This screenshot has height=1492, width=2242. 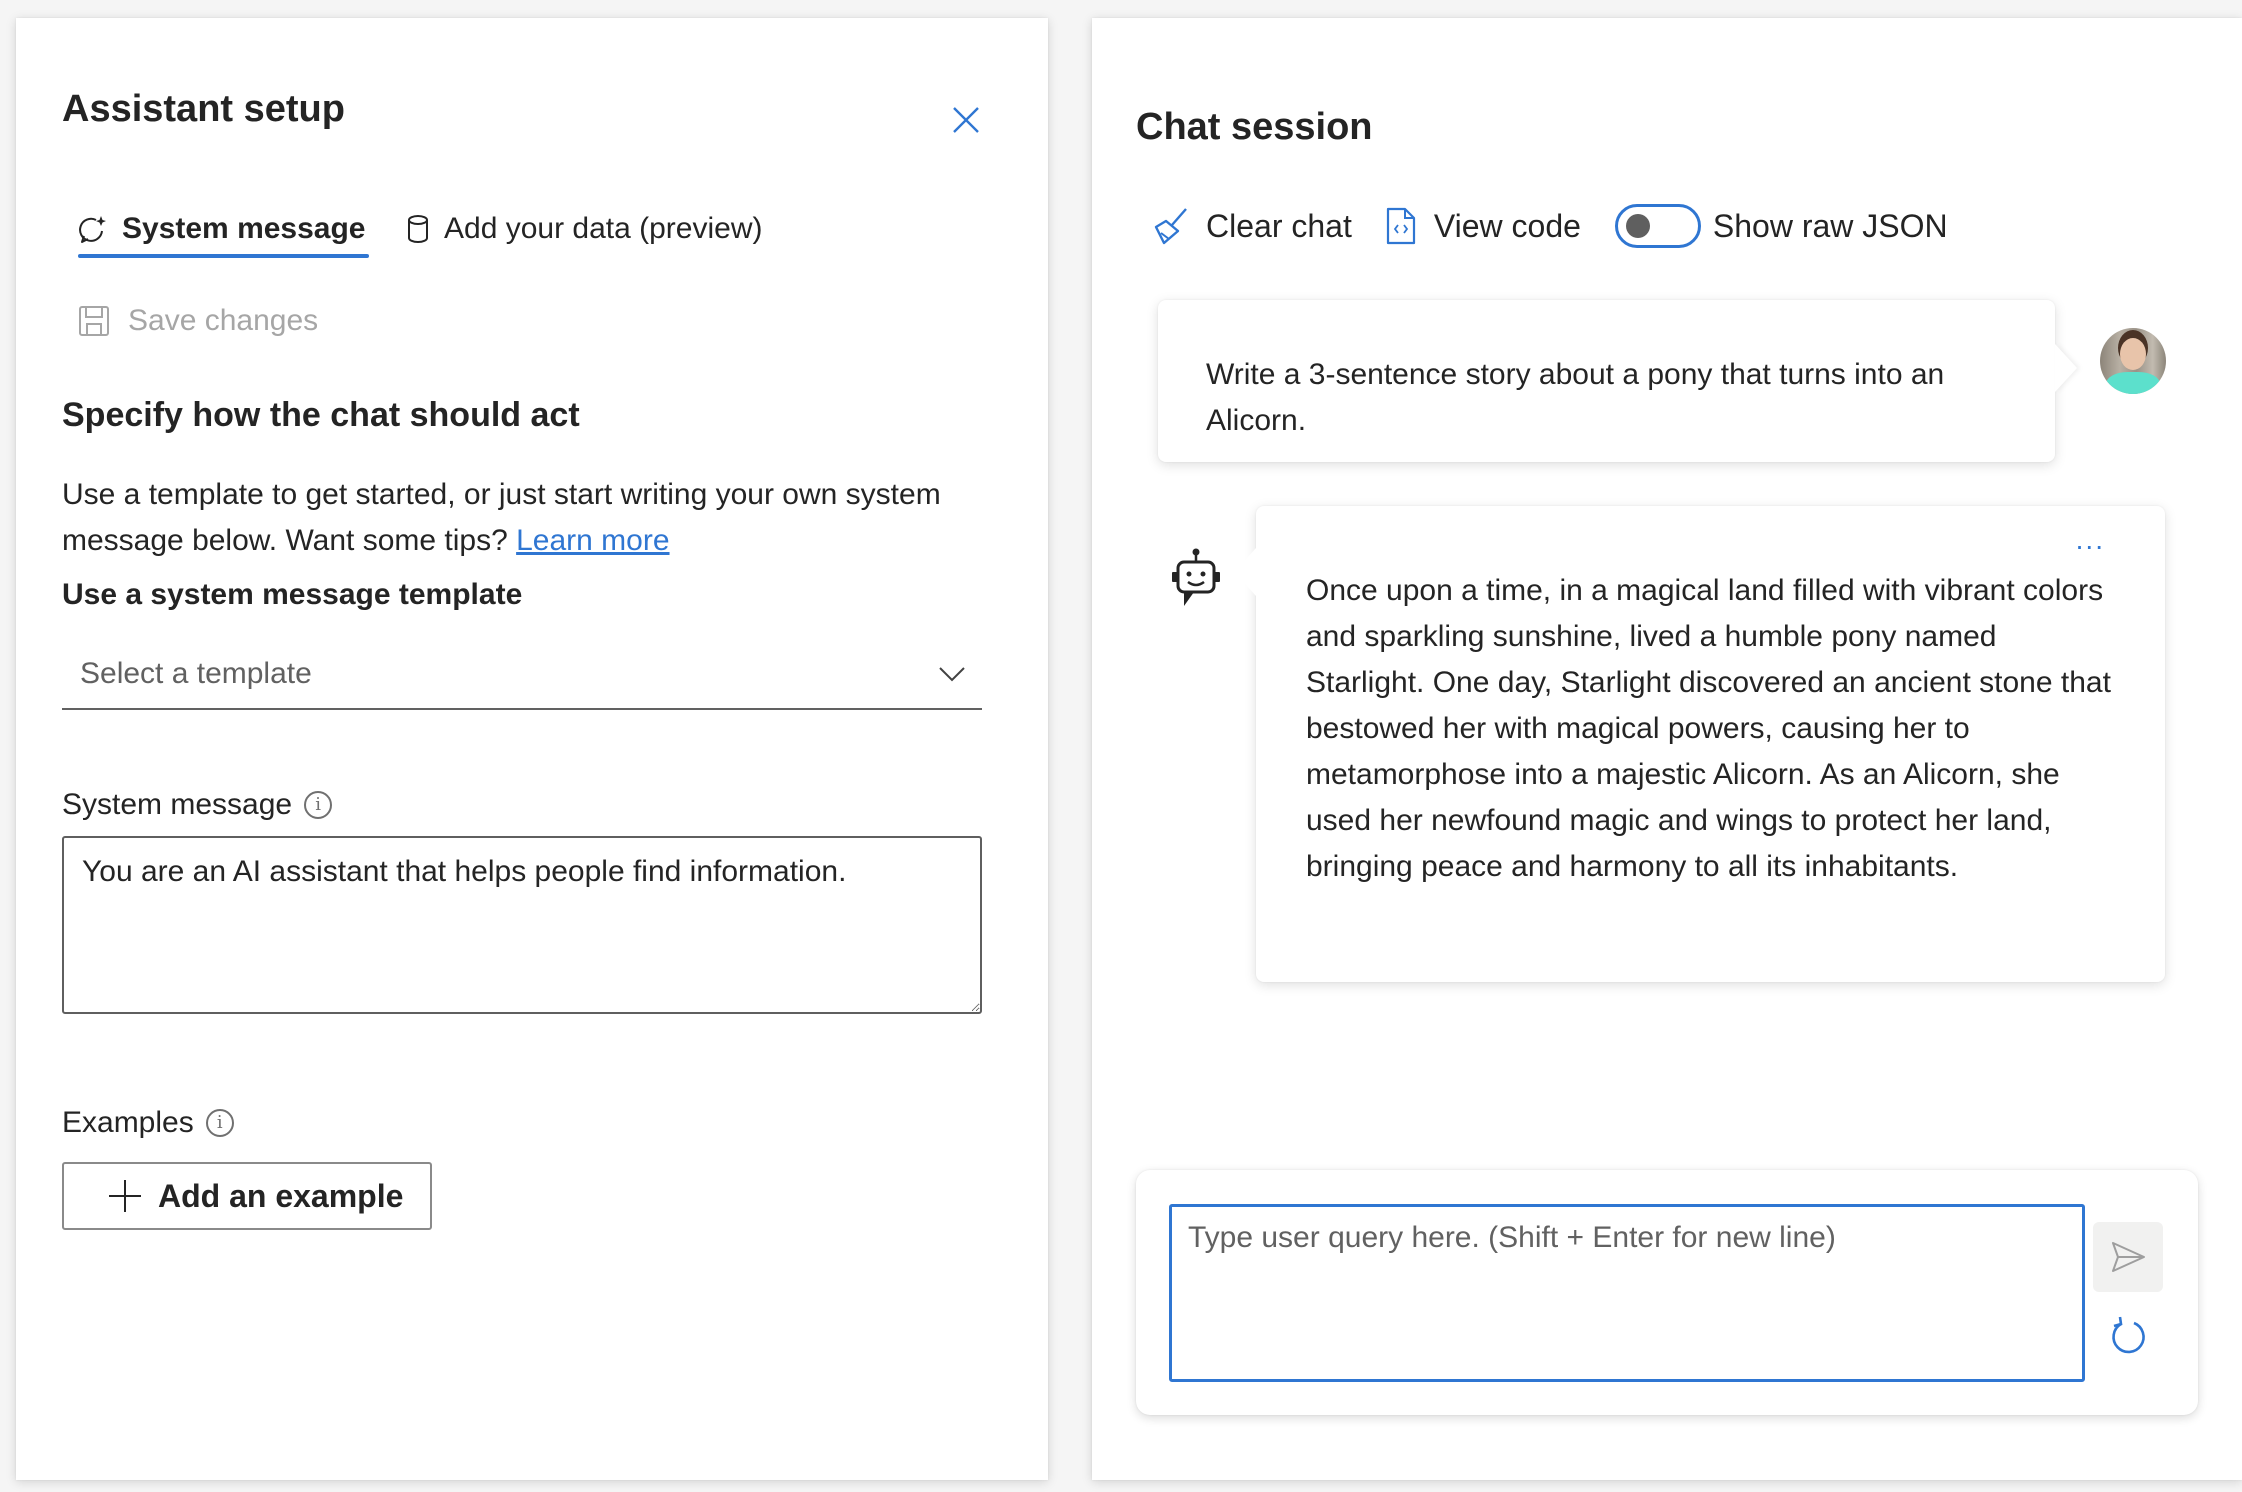 I want to click on user-avatar, so click(x=2133, y=361).